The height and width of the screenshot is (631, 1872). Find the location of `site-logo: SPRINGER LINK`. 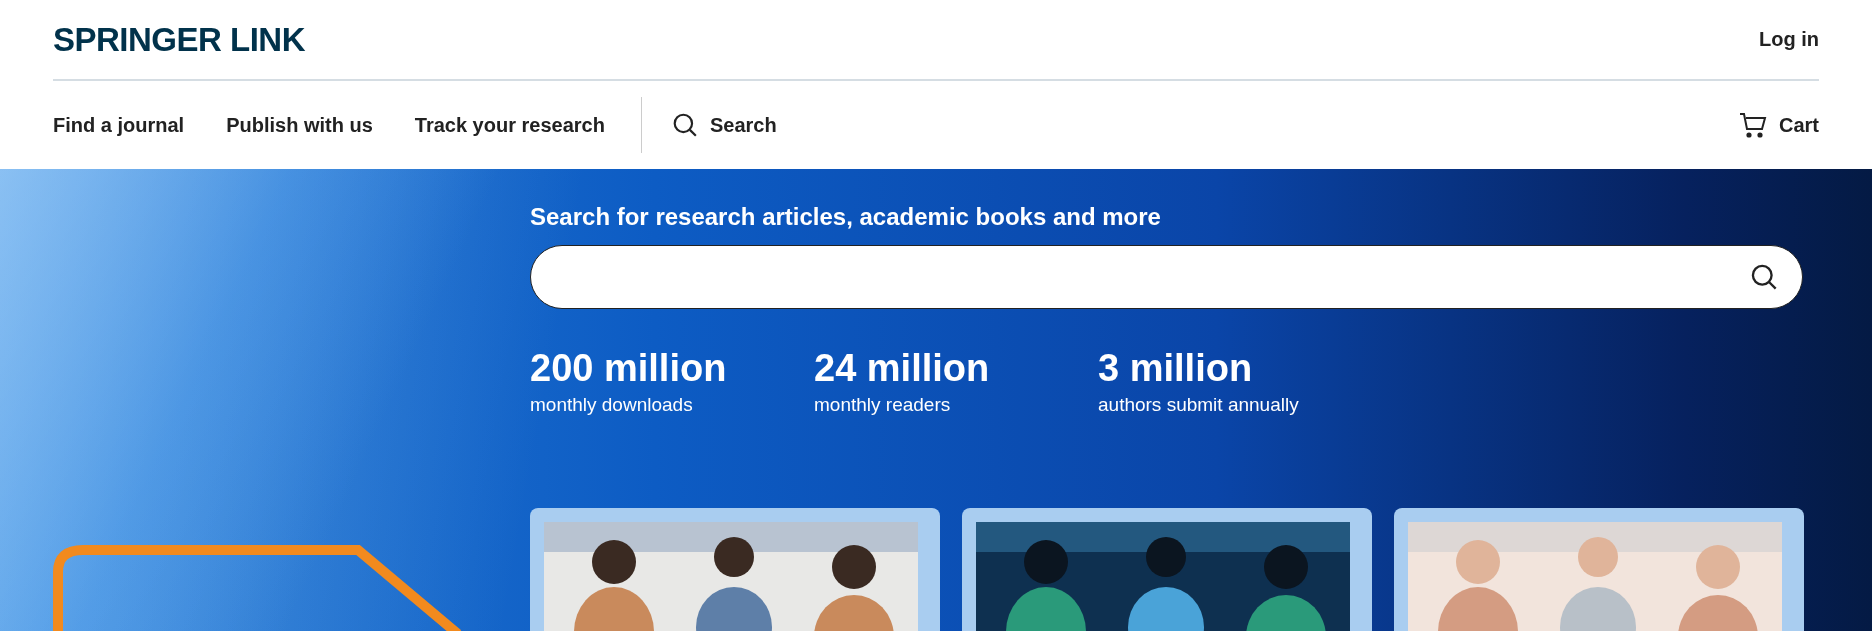

site-logo: SPRINGER LINK is located at coordinates (179, 39).